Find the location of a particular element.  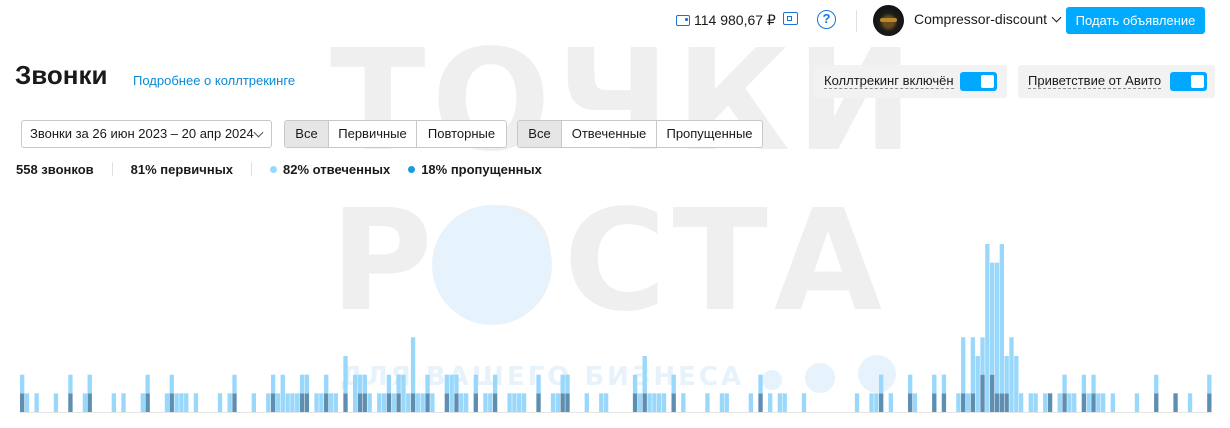

avatar is located at coordinates (888, 20).